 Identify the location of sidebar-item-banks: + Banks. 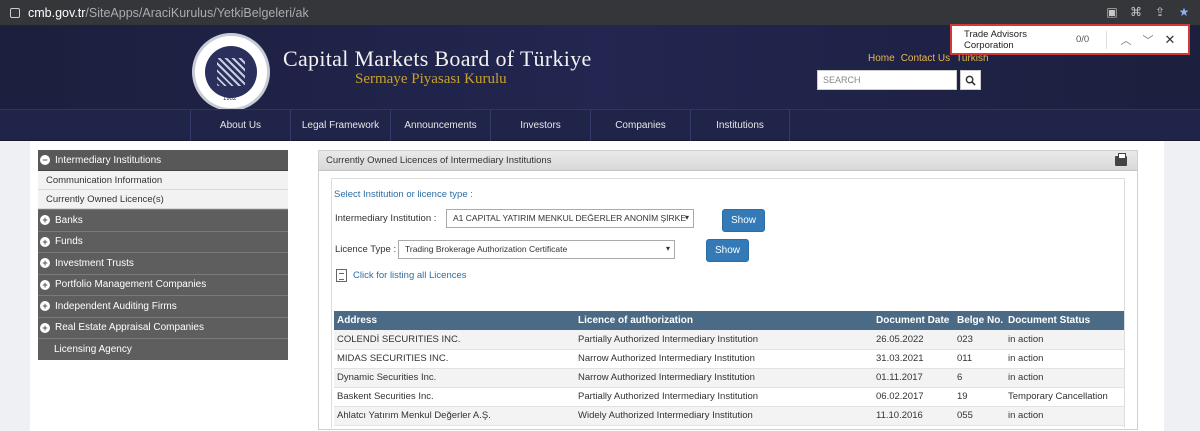
(163, 220).